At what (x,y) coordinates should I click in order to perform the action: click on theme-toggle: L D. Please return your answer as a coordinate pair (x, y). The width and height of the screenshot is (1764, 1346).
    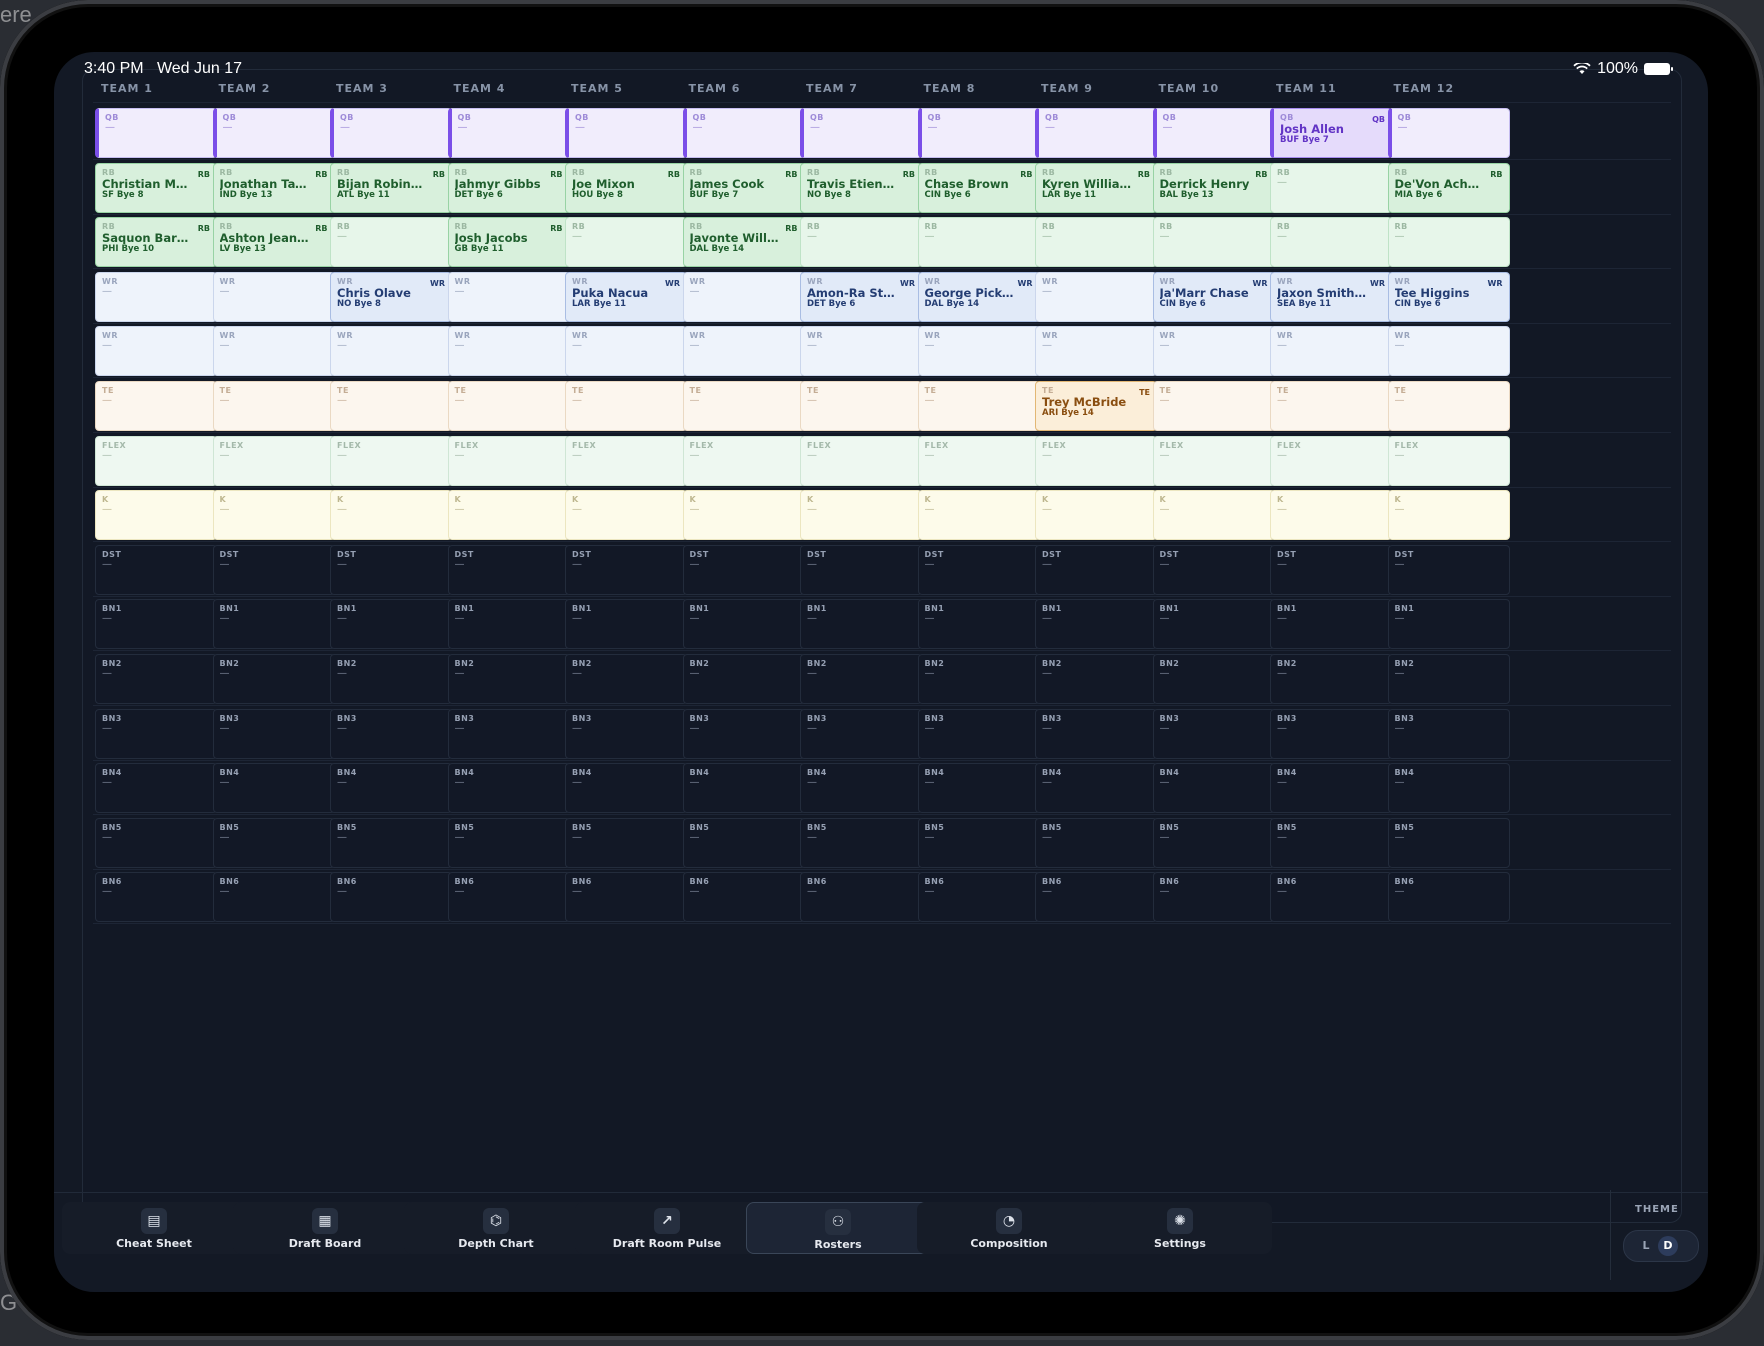
    Looking at the image, I should click on (1661, 1246).